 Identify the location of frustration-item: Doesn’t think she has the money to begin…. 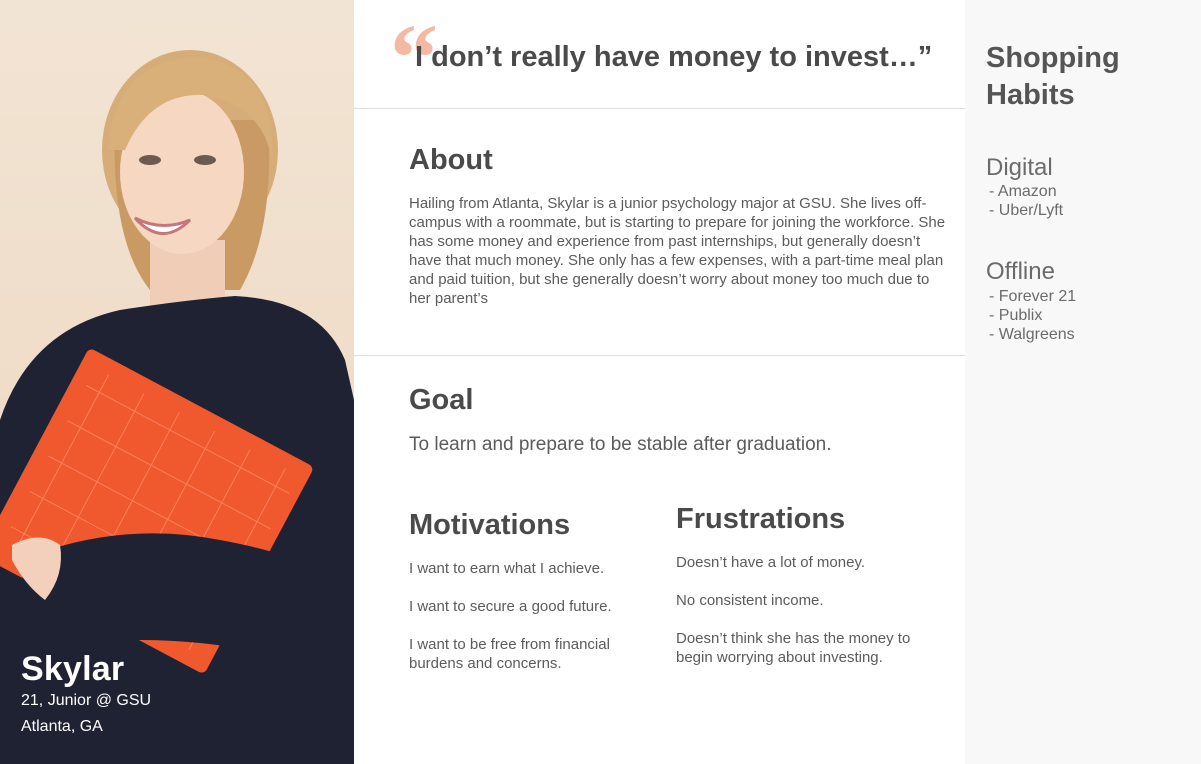
(793, 648).